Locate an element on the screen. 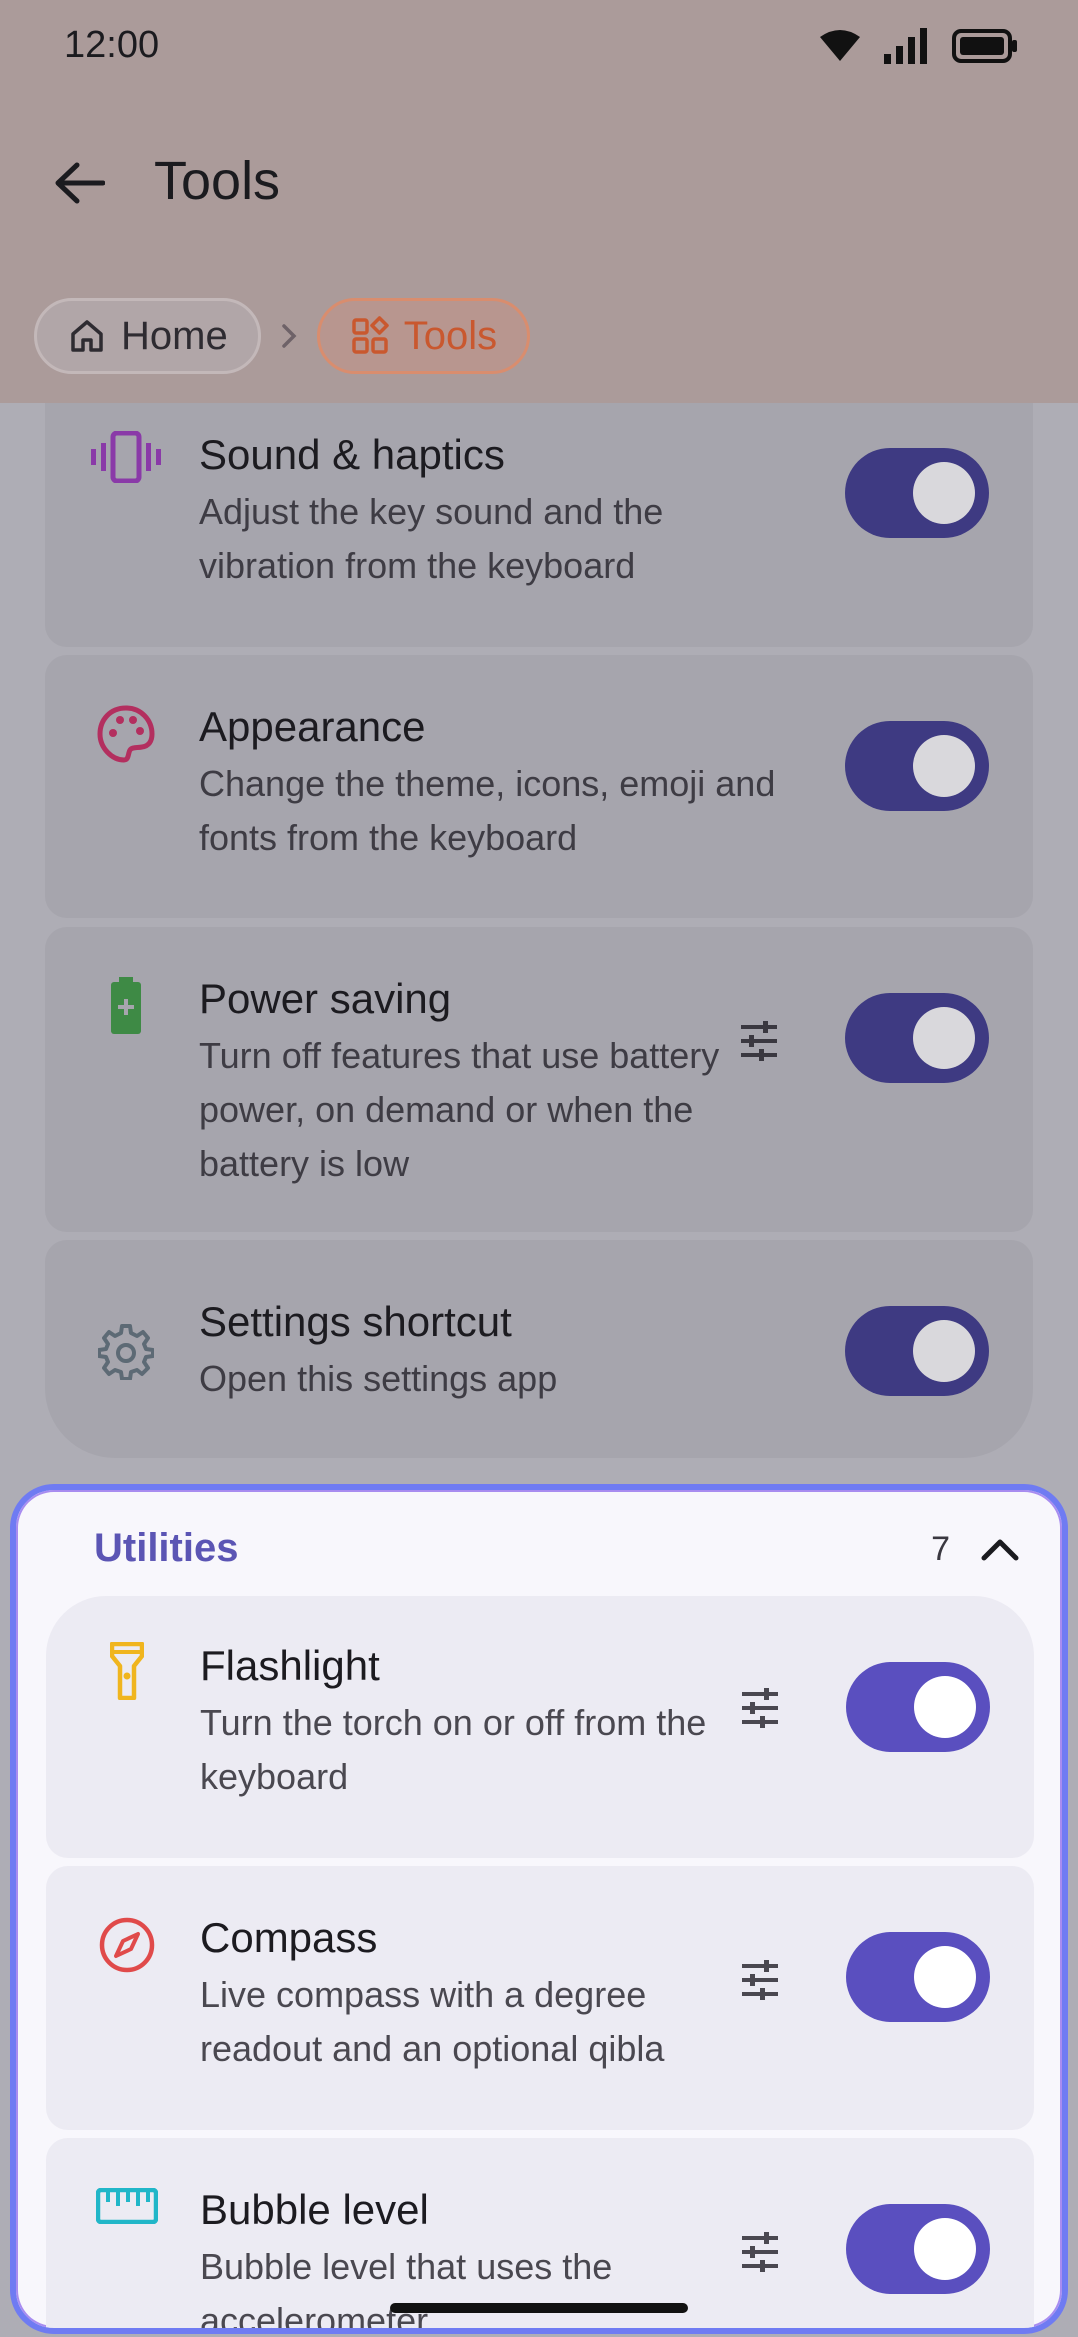 The width and height of the screenshot is (1078, 2337). home-icon is located at coordinates (87, 336).